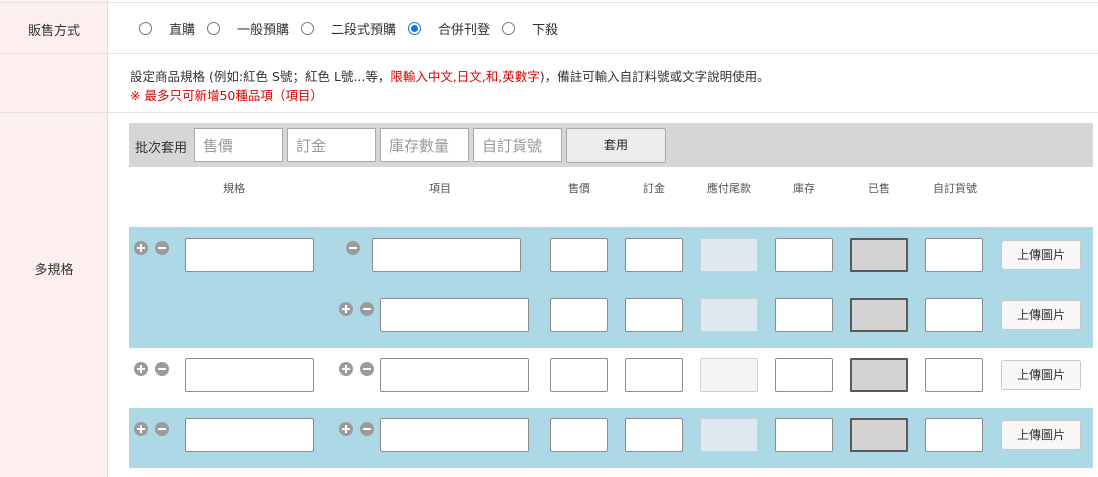 The width and height of the screenshot is (1098, 477). What do you see at coordinates (53, 31) in the screenshot?
I see `sales-method-label: 販售方式` at bounding box center [53, 31].